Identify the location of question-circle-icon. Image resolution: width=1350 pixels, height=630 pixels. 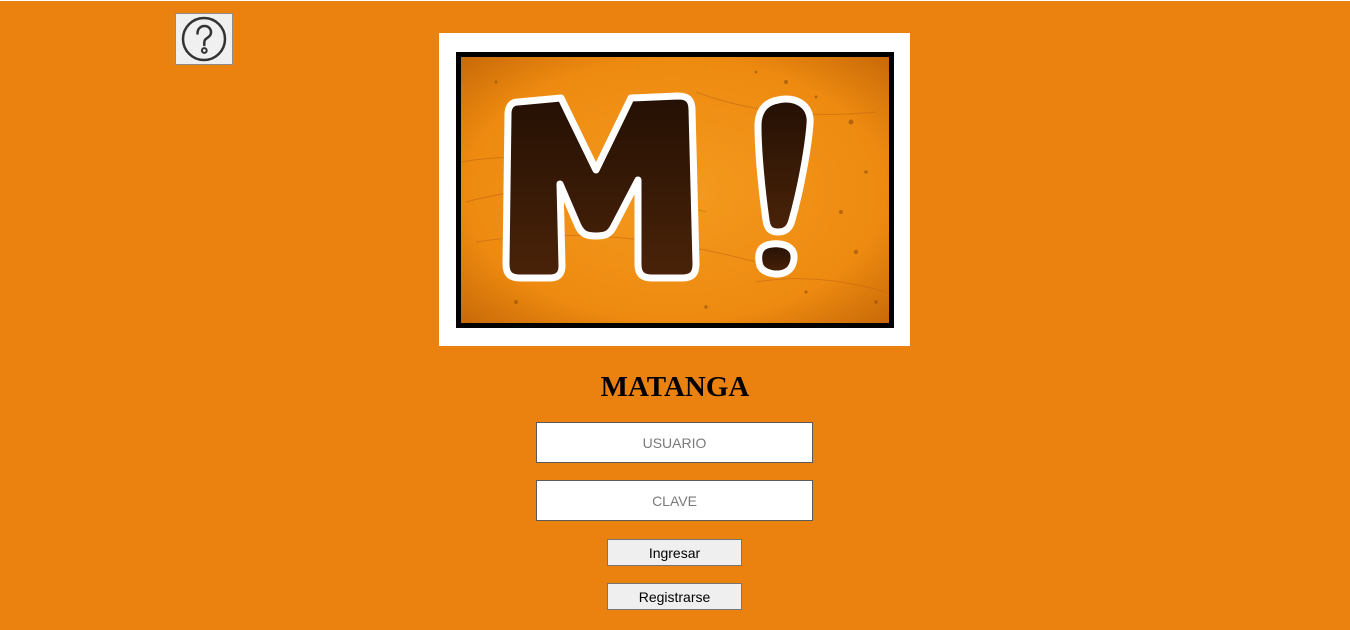
(204, 39).